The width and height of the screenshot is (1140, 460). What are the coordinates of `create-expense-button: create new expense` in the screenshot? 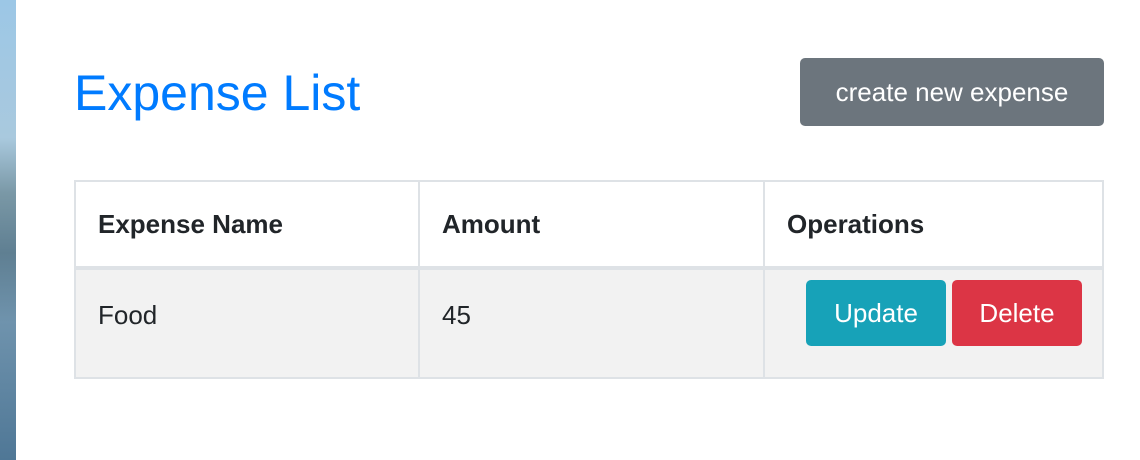 It's located at (952, 92).